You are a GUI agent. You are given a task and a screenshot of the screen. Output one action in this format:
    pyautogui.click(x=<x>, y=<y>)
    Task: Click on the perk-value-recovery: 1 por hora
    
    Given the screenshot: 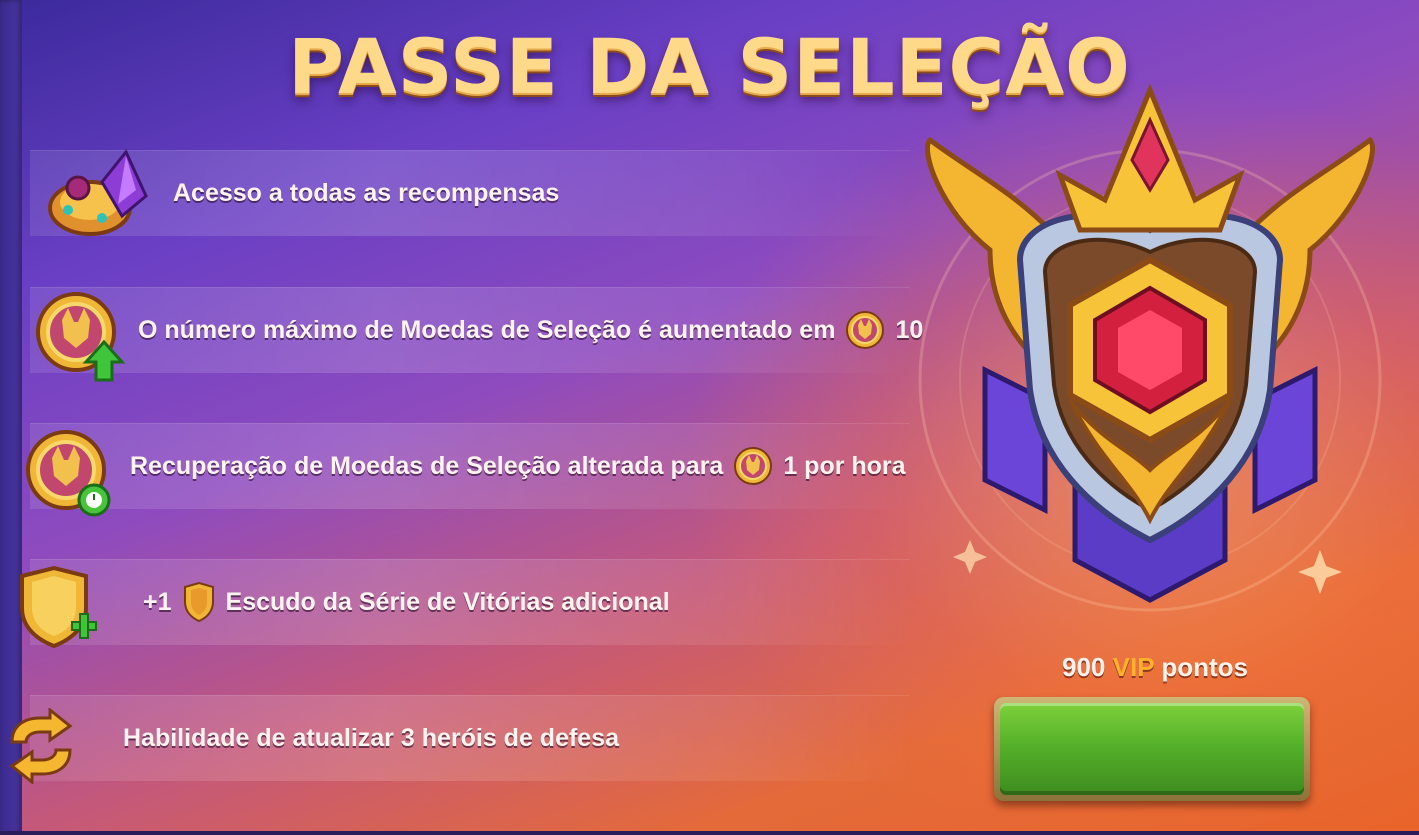 What is the action you would take?
    pyautogui.click(x=844, y=465)
    